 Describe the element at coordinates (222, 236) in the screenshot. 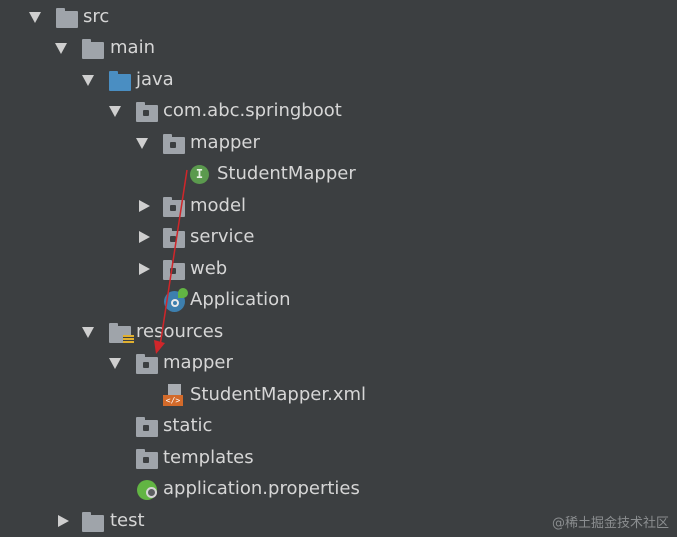

I see `node-label: service` at that location.